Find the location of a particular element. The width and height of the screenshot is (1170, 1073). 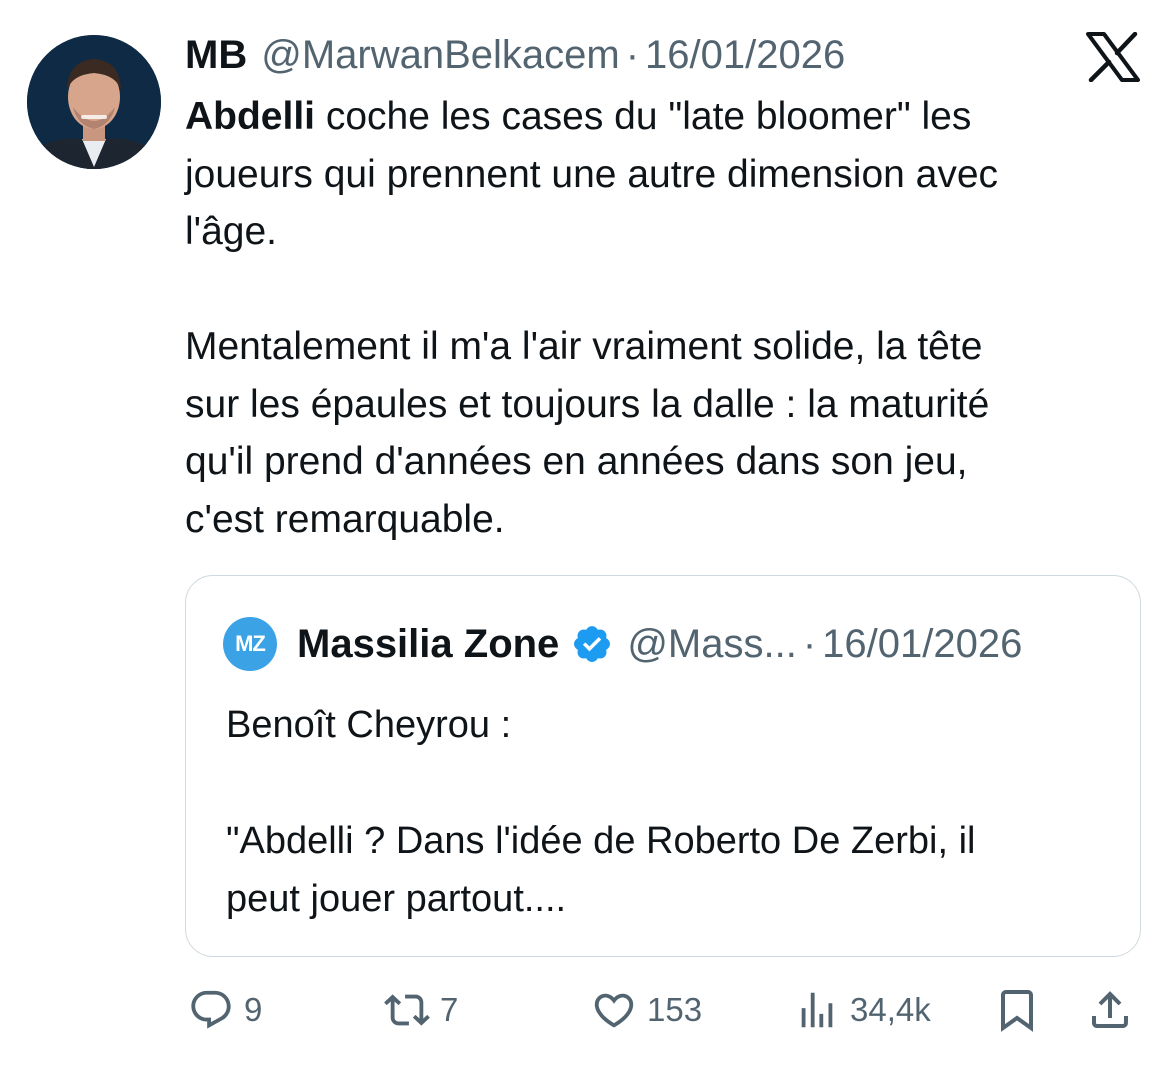

quote-avatar-text: MZ is located at coordinates (250, 643).